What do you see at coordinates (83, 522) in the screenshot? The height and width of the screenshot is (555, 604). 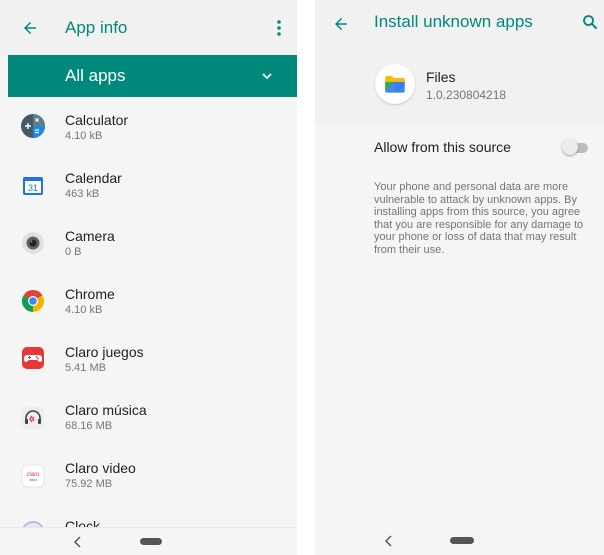 I see `app-name: Clock` at bounding box center [83, 522].